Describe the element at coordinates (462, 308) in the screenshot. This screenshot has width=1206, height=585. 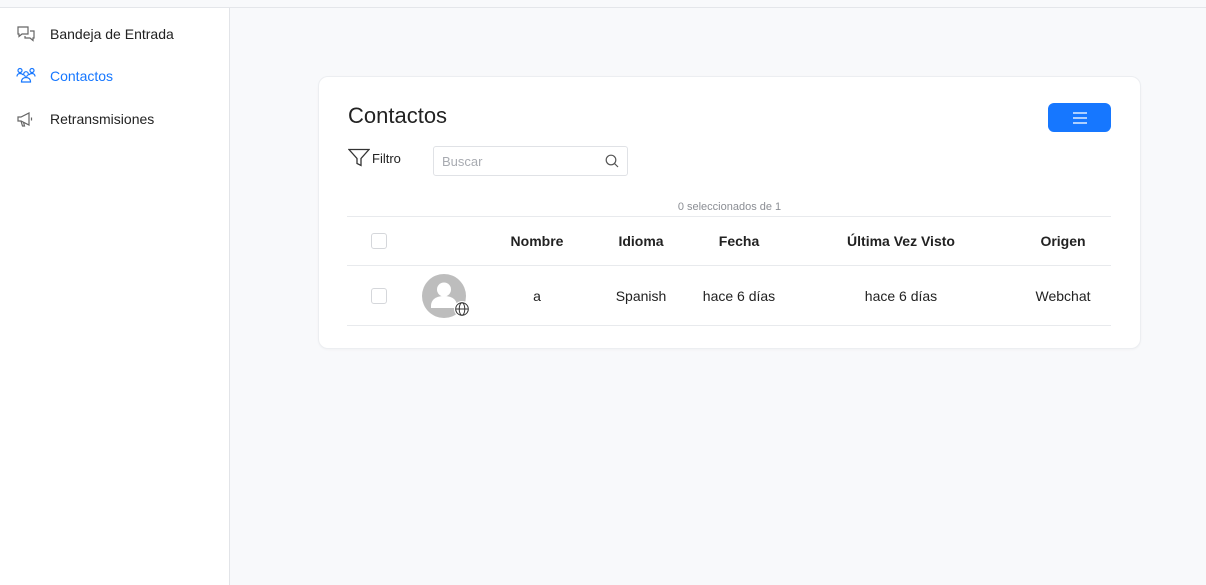
I see `globe-icon` at that location.